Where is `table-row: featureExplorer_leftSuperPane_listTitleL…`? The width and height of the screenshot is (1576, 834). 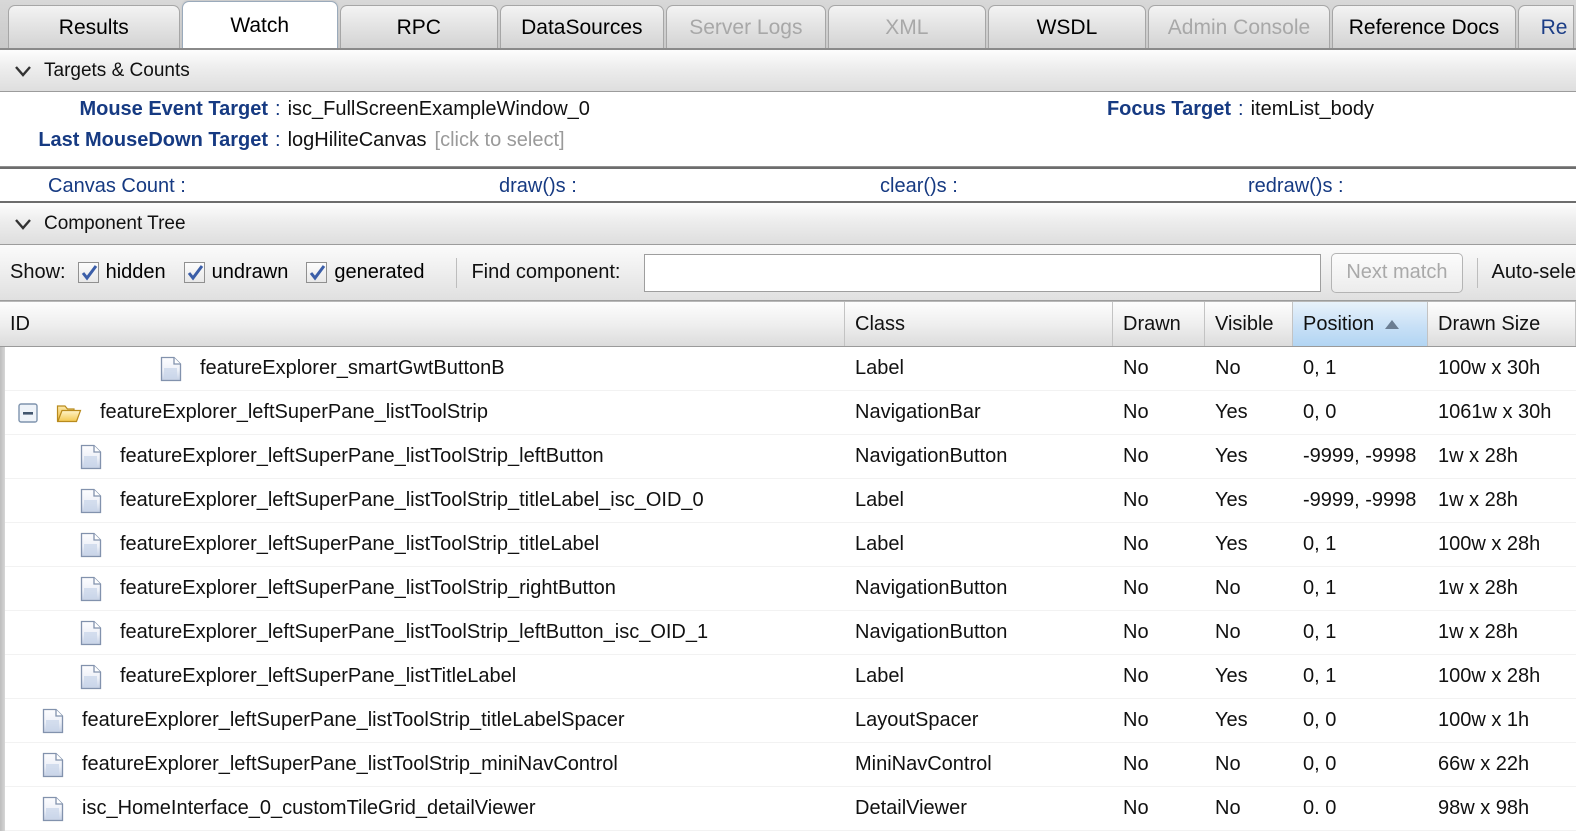 table-row: featureExplorer_leftSuperPane_listTitleL… is located at coordinates (788, 677).